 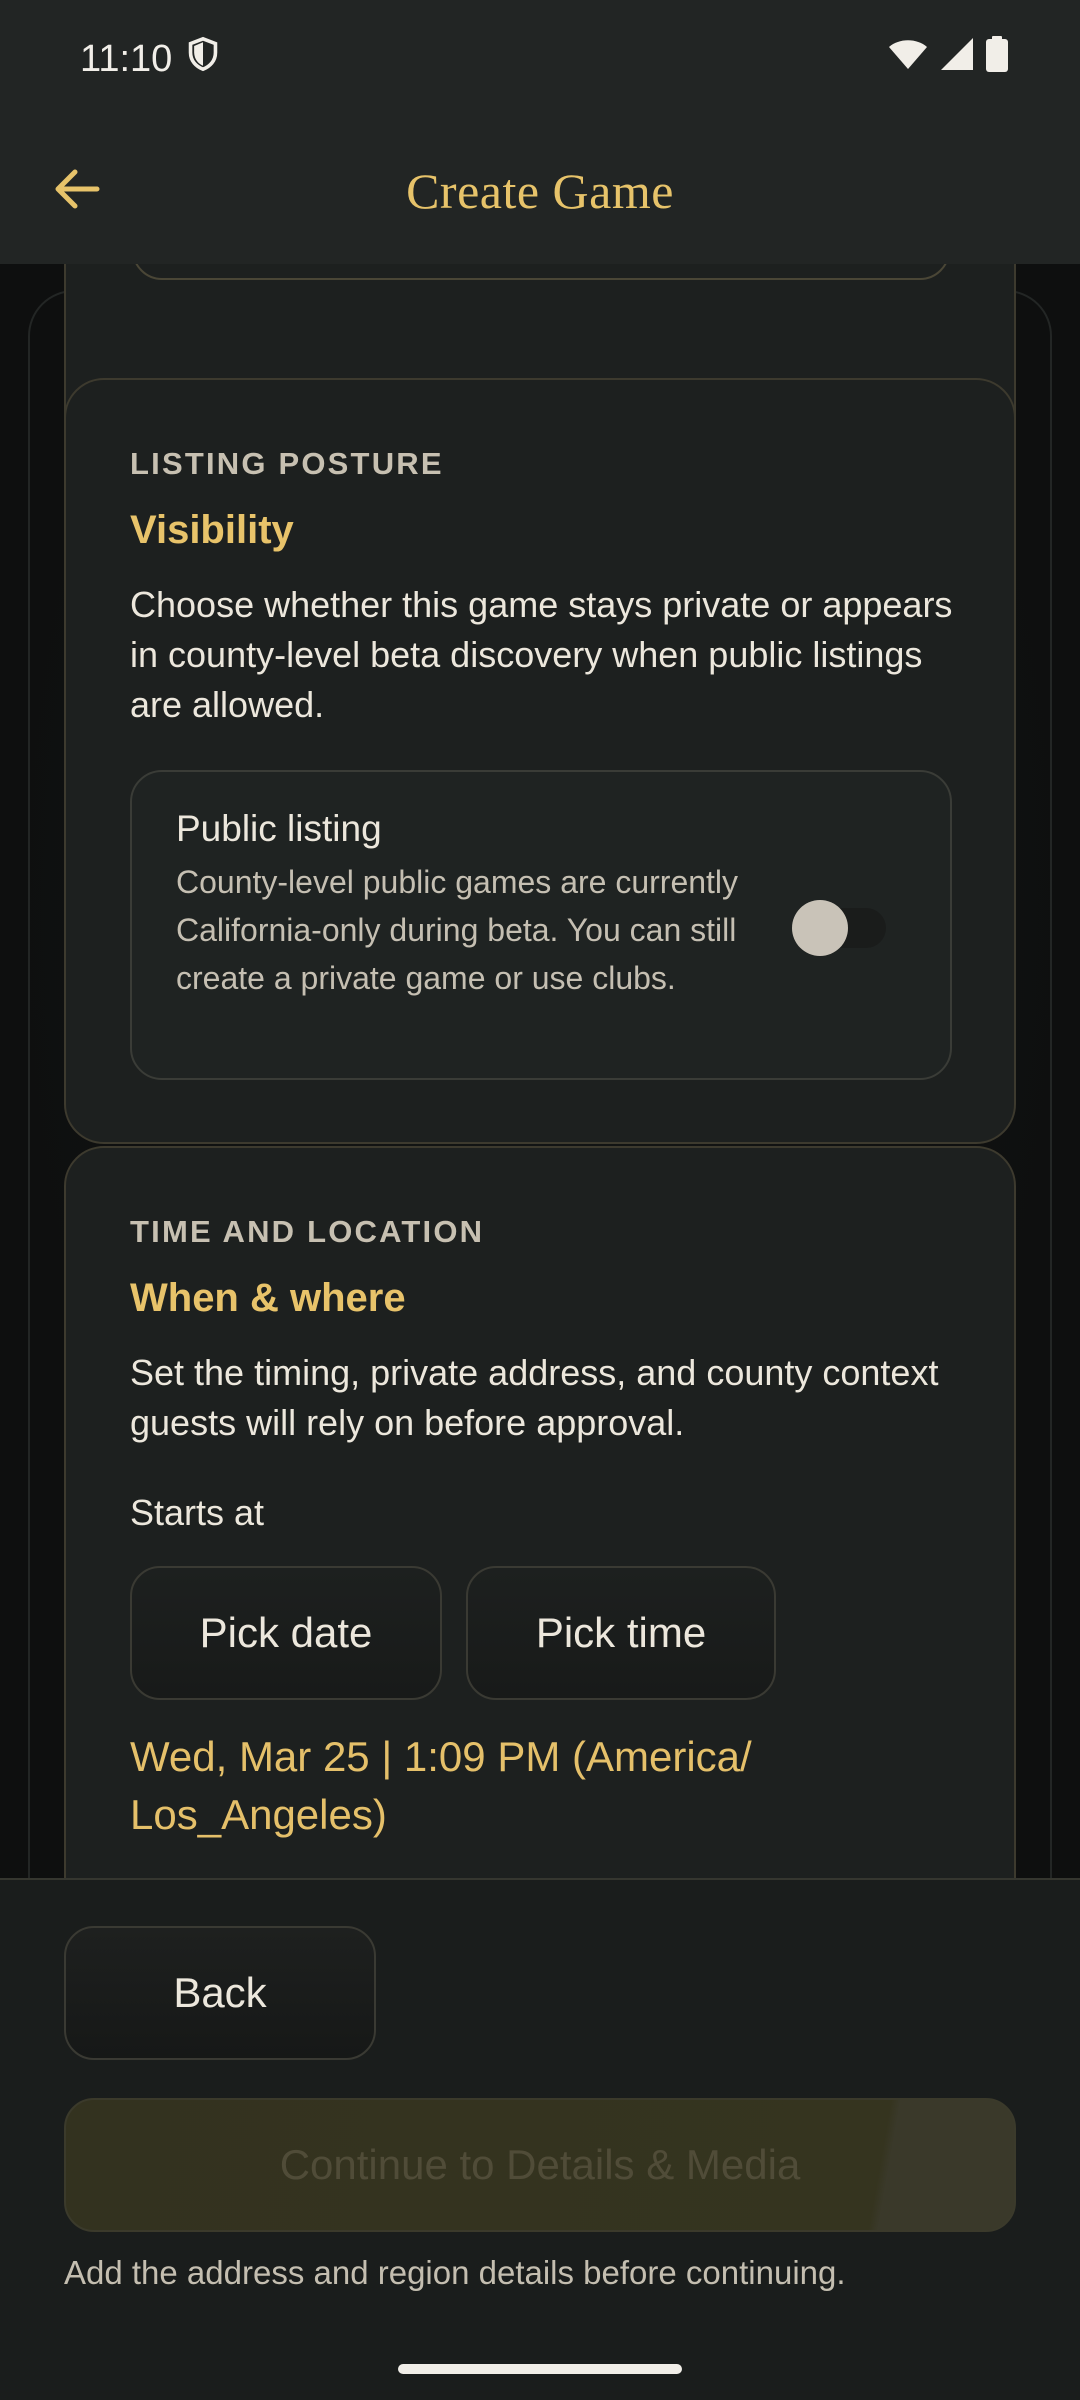 I want to click on section-title: Visibility, so click(x=212, y=530).